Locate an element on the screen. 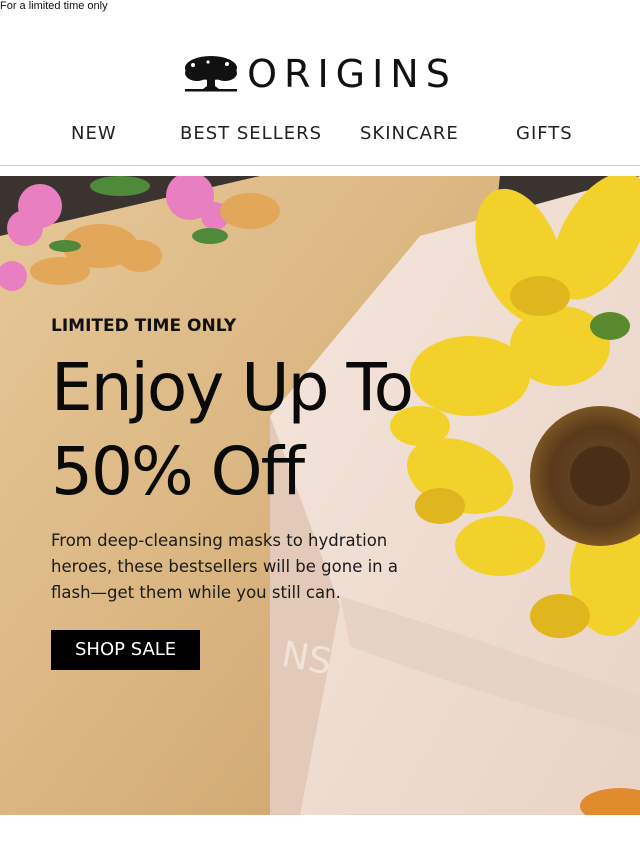 Image resolution: width=640 pixels, height=854 pixels. hero-headline-line-1: Enjoy Up To is located at coordinates (232, 387).